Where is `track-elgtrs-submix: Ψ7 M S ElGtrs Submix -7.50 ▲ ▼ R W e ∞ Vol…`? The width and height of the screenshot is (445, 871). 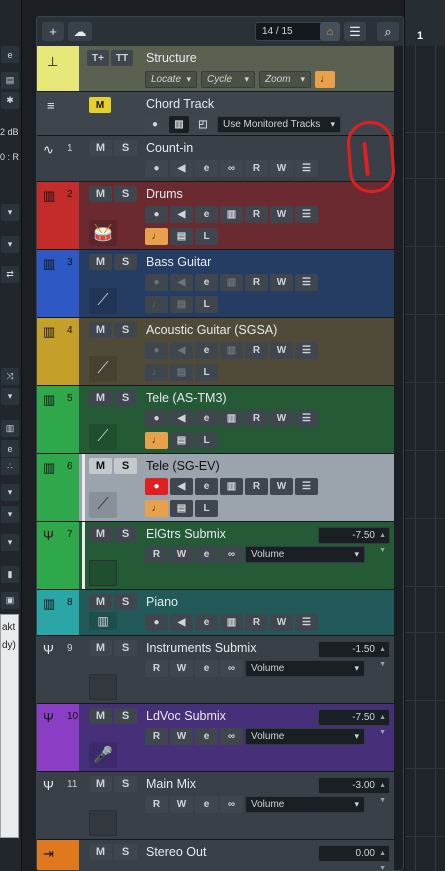
track-elgtrs-submix: Ψ7 M S ElGtrs Submix -7.50 ▲ ▼ R W e ∞ Vol… is located at coordinates (215, 556).